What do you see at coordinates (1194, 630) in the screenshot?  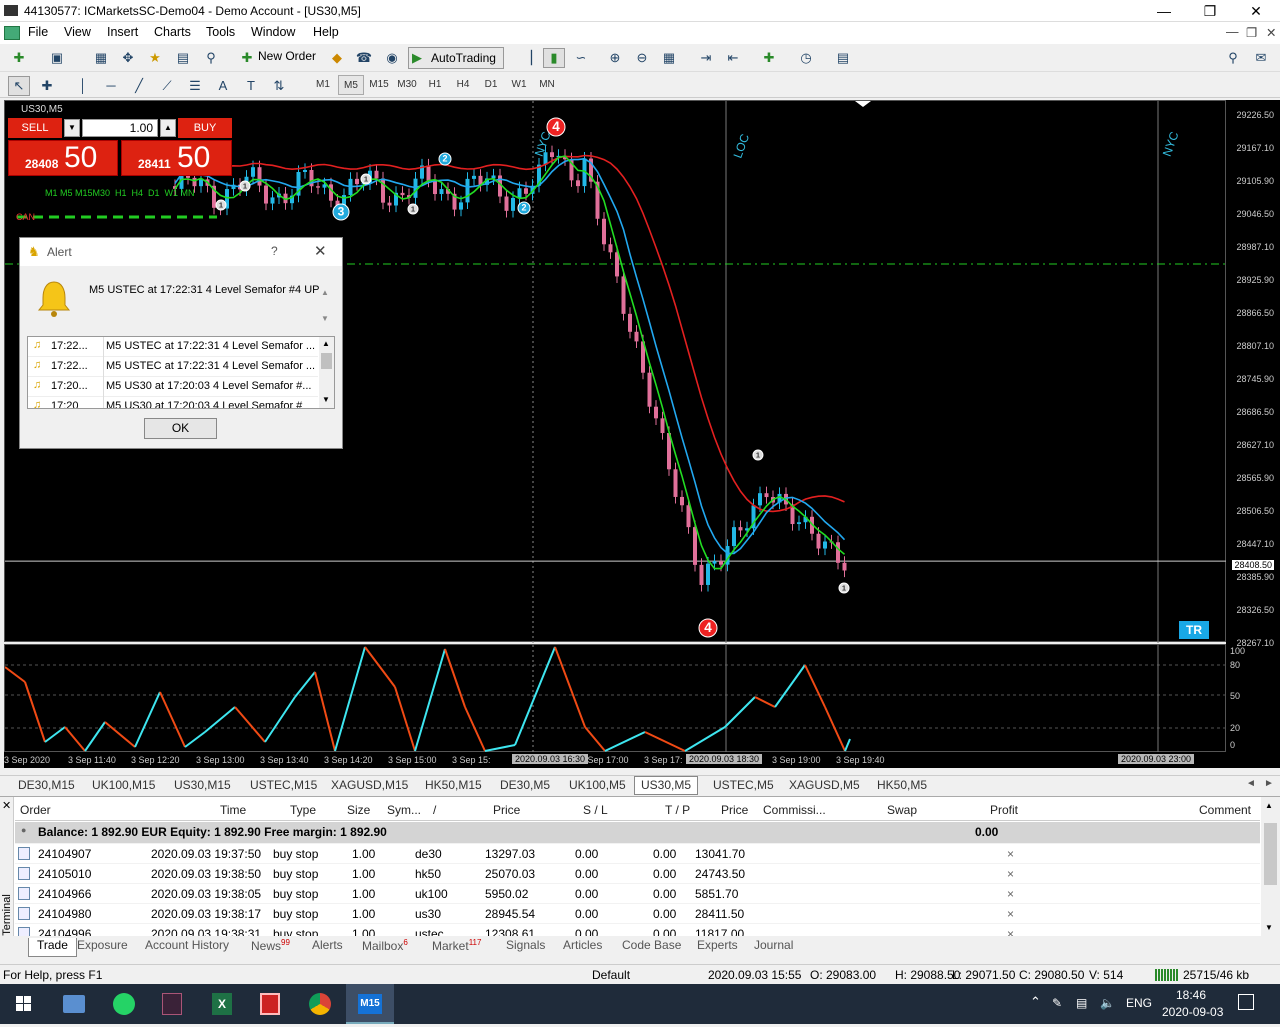 I see `tr-badge: TR` at bounding box center [1194, 630].